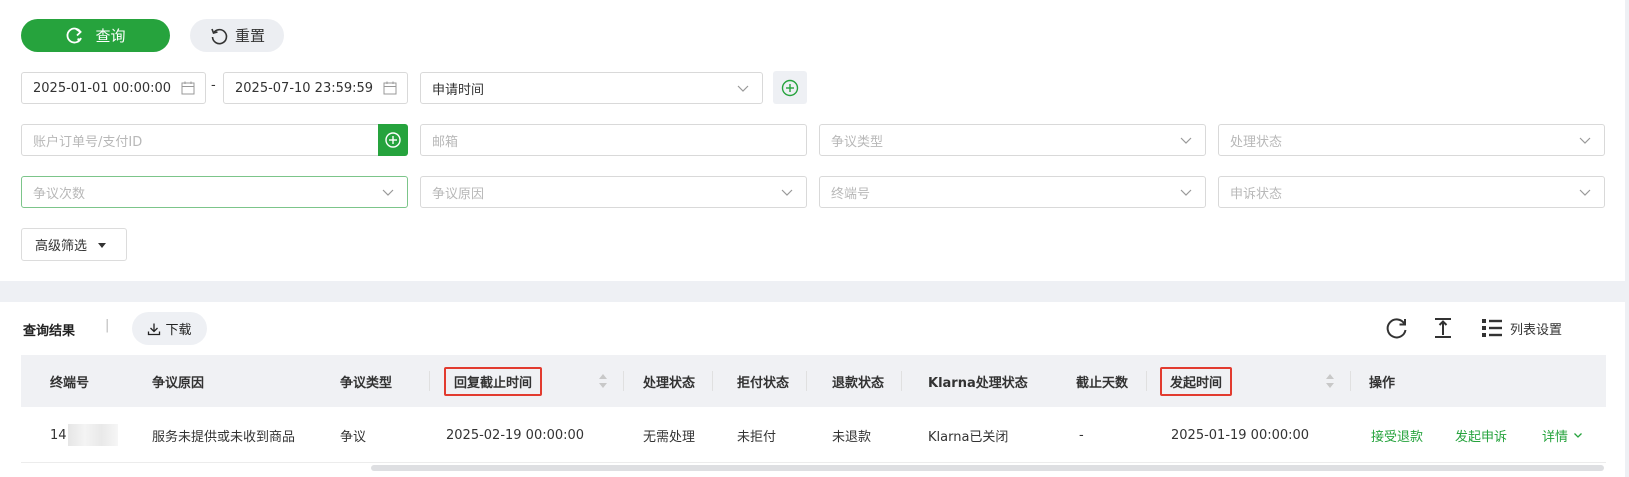 The image size is (1629, 477). I want to click on col-header-initiated-time: 发起时间, so click(1196, 381).